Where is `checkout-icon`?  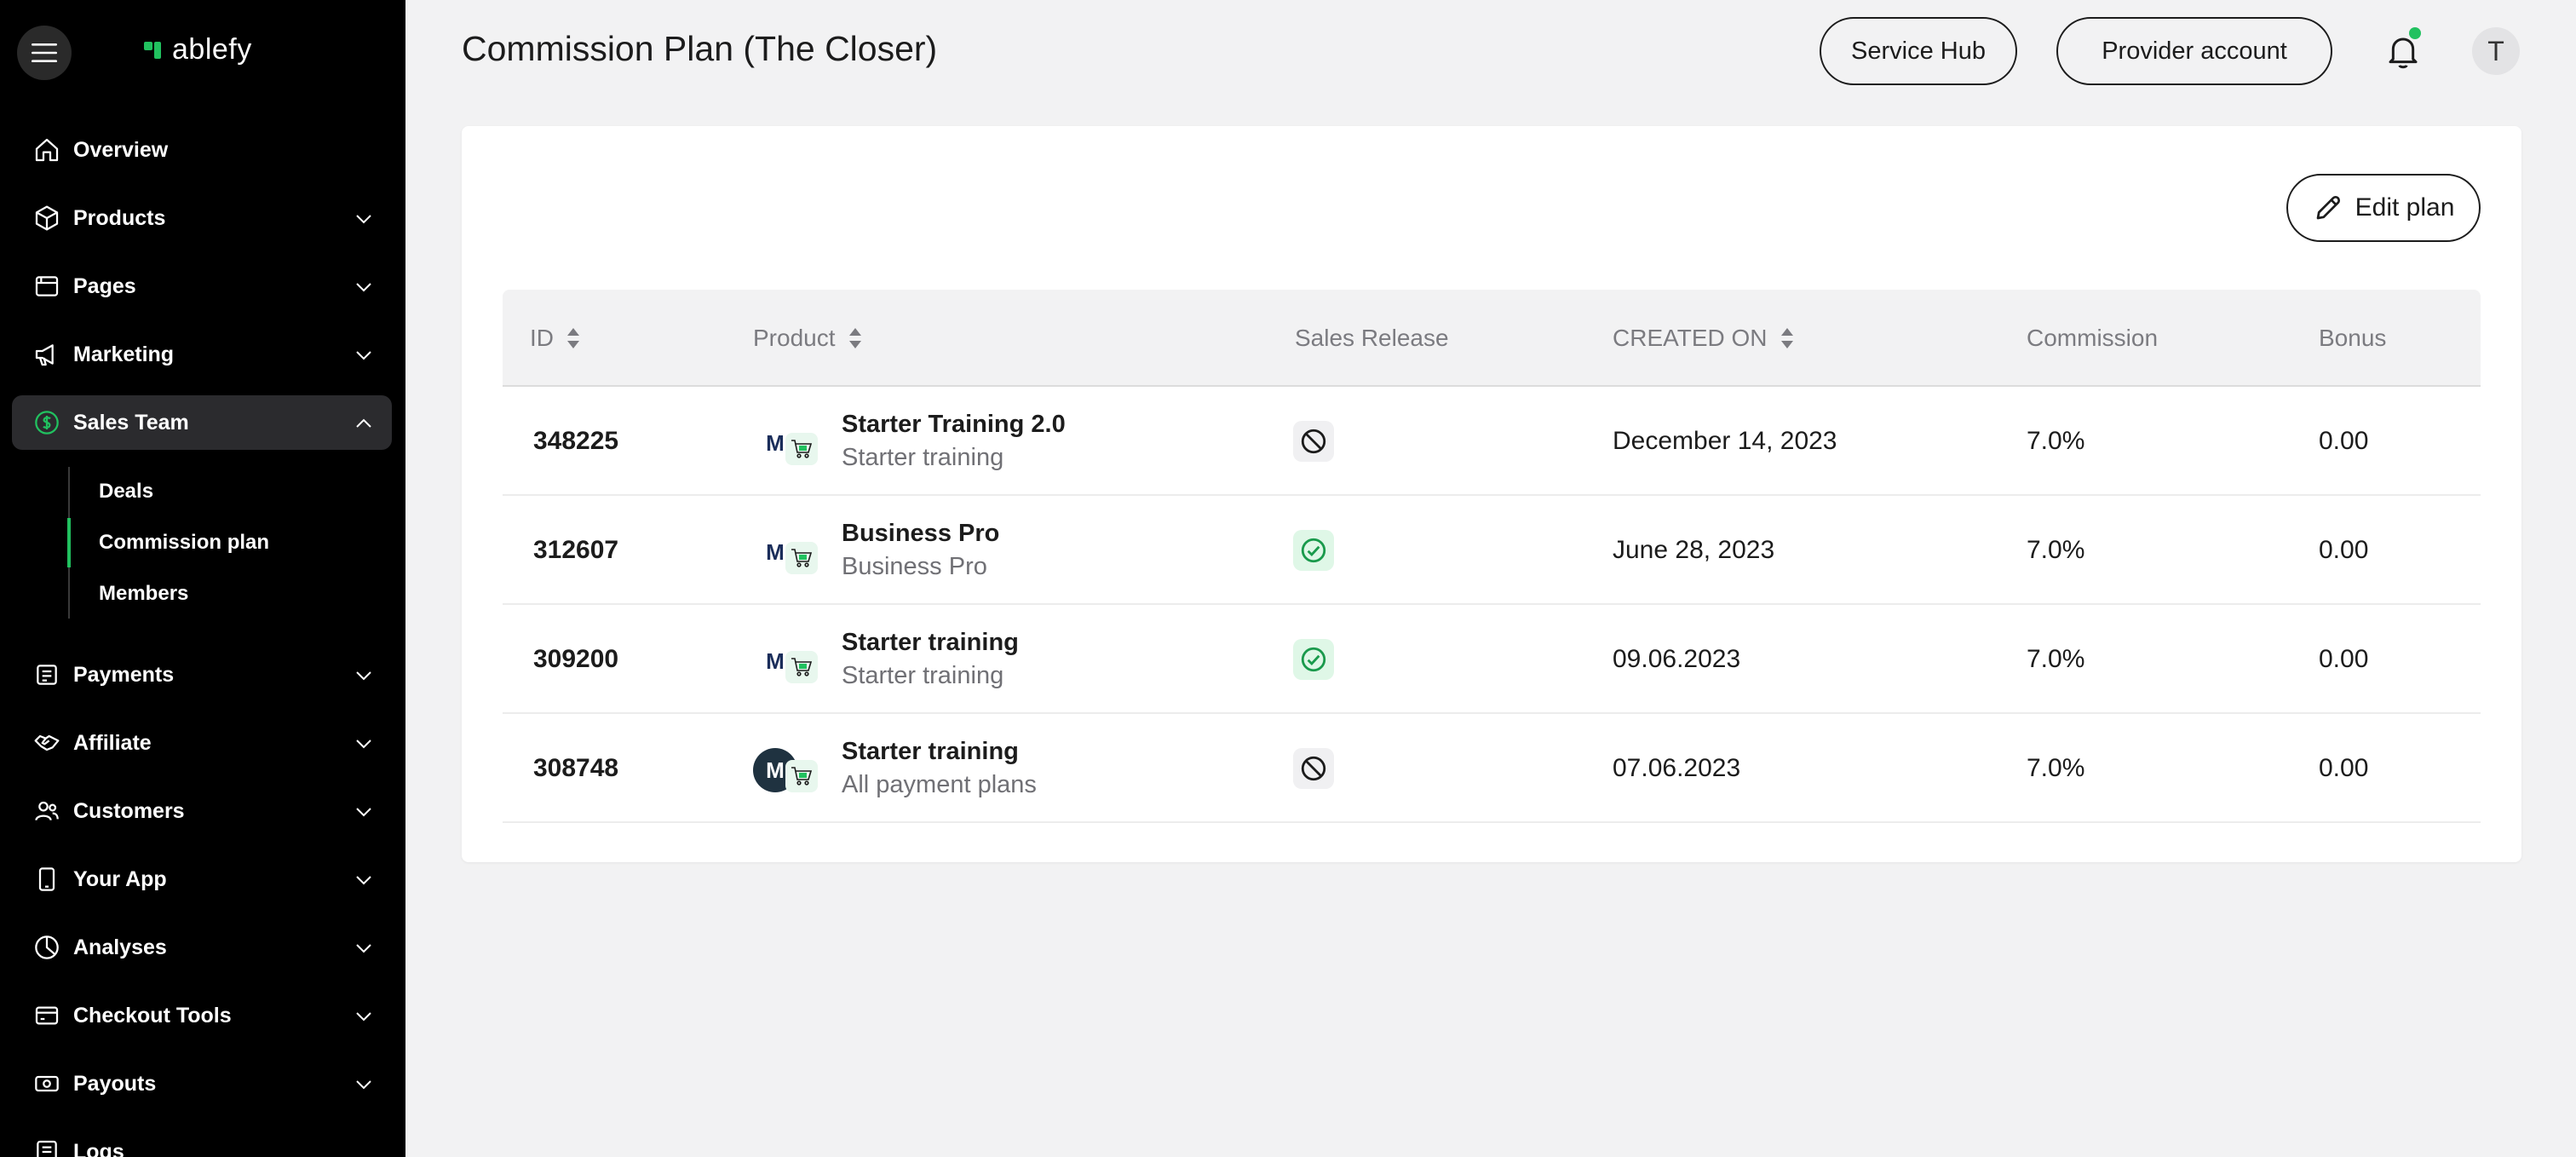
checkout-icon is located at coordinates (47, 1015).